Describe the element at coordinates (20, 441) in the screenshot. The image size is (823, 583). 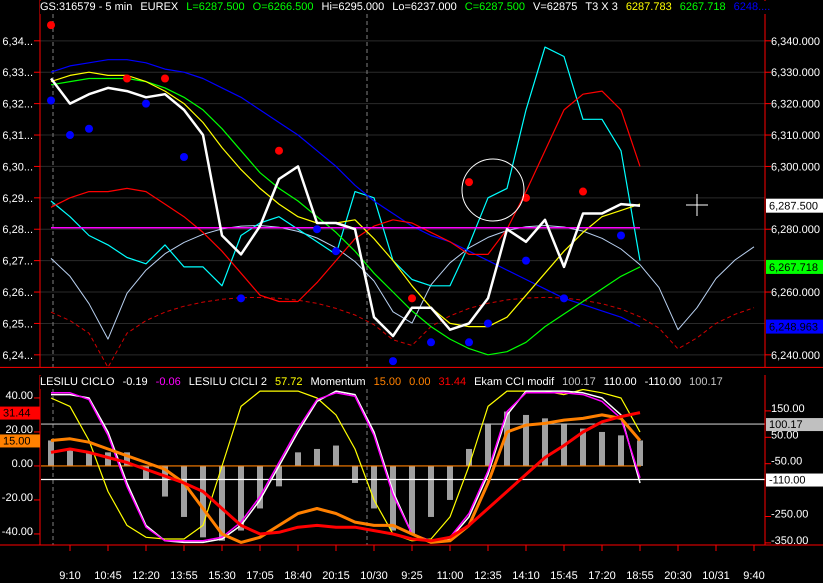
I see `value-tag: 15.00` at that location.